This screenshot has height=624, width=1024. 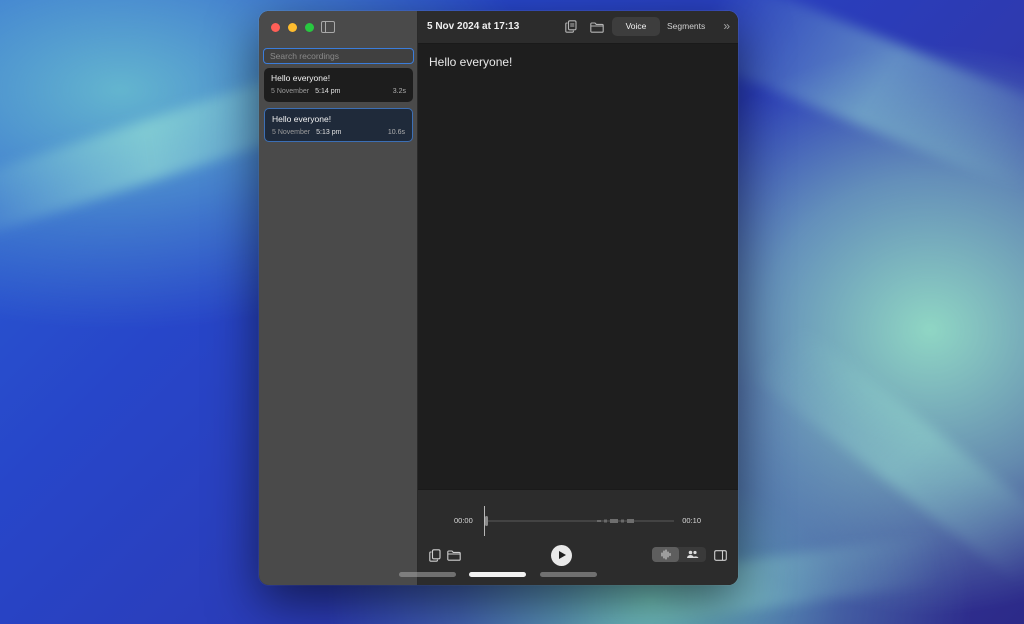 I want to click on recording-duration: 10.6s, so click(x=396, y=132).